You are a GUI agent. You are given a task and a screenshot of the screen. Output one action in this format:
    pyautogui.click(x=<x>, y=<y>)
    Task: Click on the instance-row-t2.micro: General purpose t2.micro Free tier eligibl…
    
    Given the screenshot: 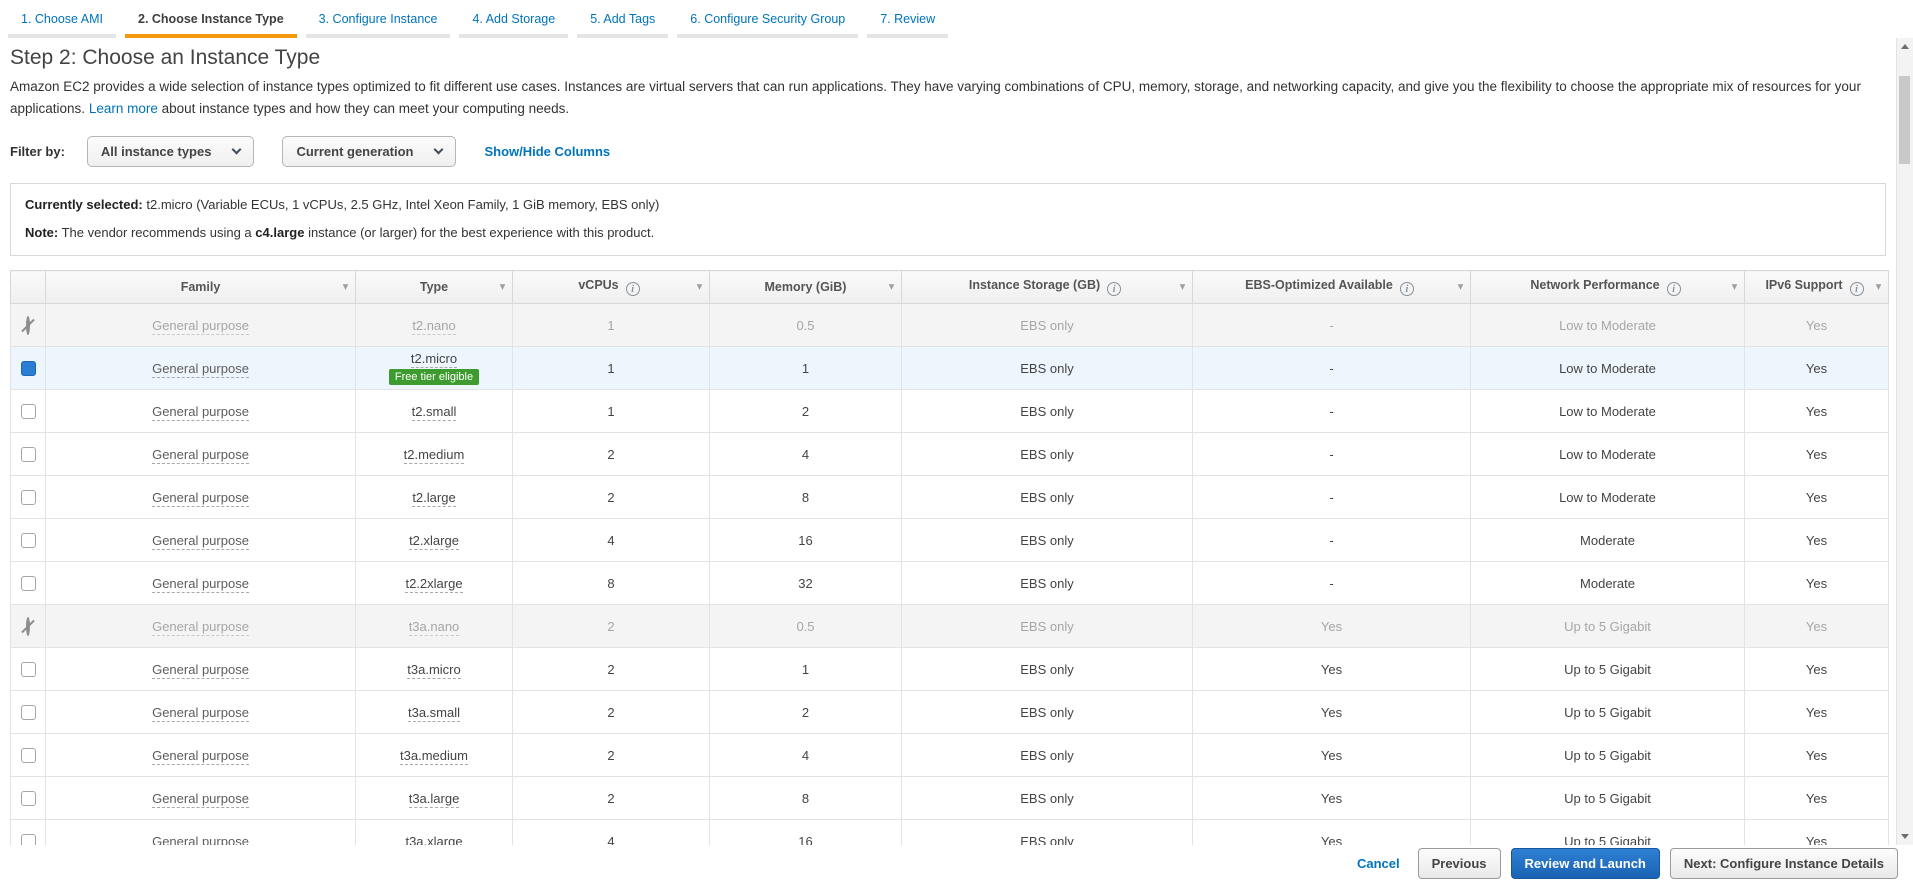 What is the action you would take?
    pyautogui.click(x=949, y=368)
    